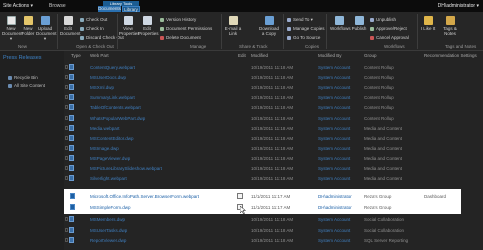 The image size is (483, 250). I want to click on cancel-approval-button: Cancel Approval, so click(389, 37).